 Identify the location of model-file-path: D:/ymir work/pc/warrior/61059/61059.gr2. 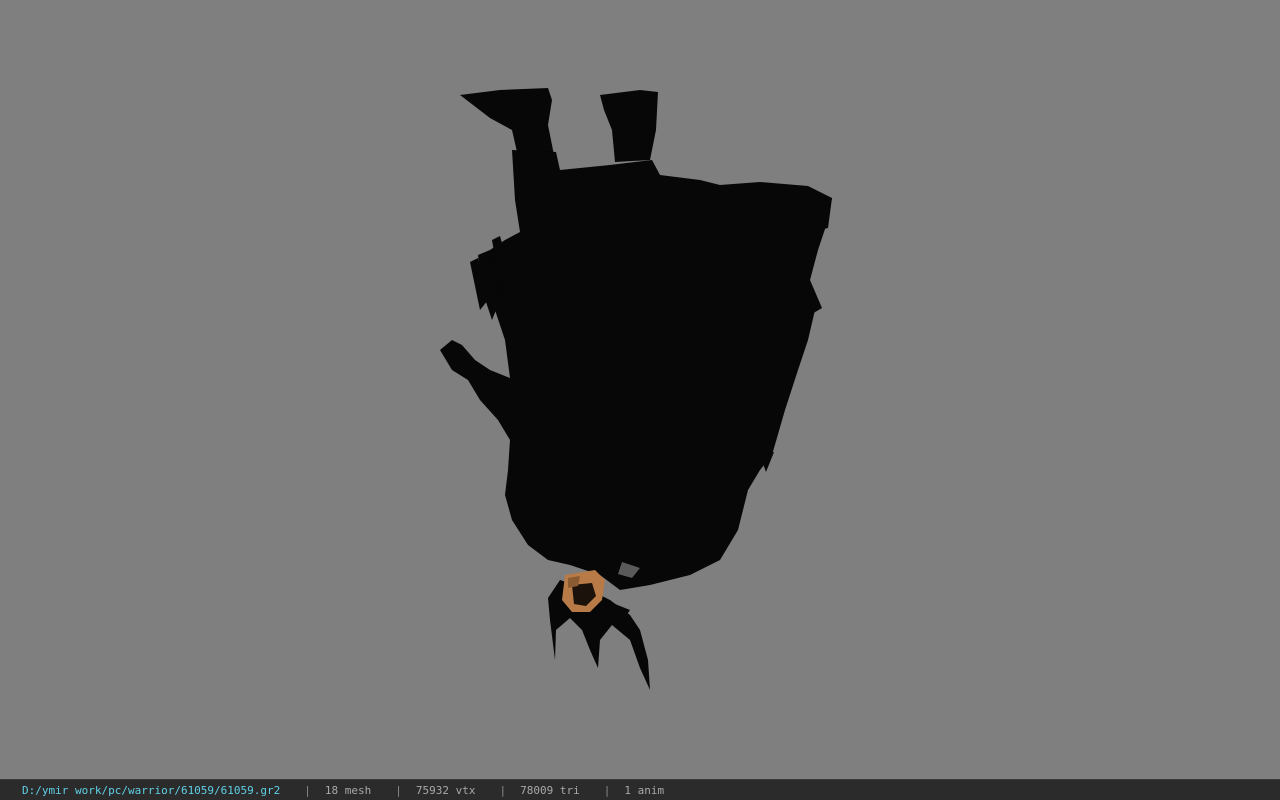
(151, 790).